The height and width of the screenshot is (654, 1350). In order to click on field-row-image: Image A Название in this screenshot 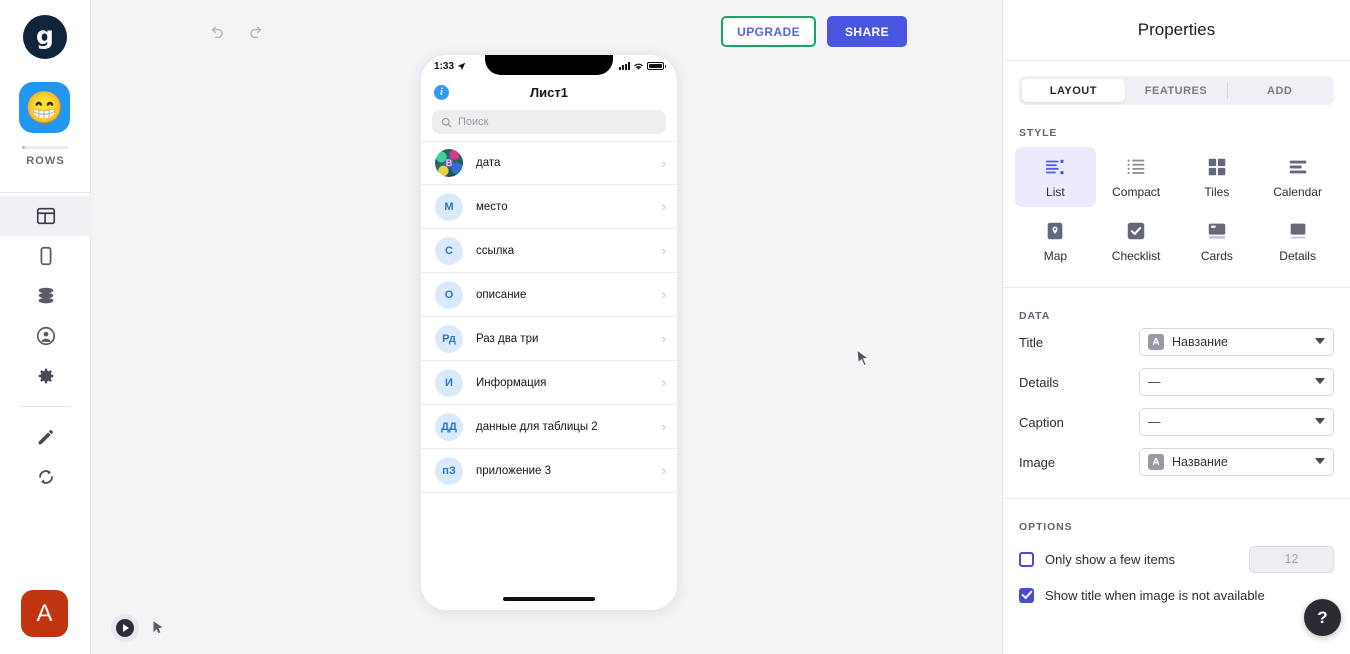, I will do `click(1176, 462)`.